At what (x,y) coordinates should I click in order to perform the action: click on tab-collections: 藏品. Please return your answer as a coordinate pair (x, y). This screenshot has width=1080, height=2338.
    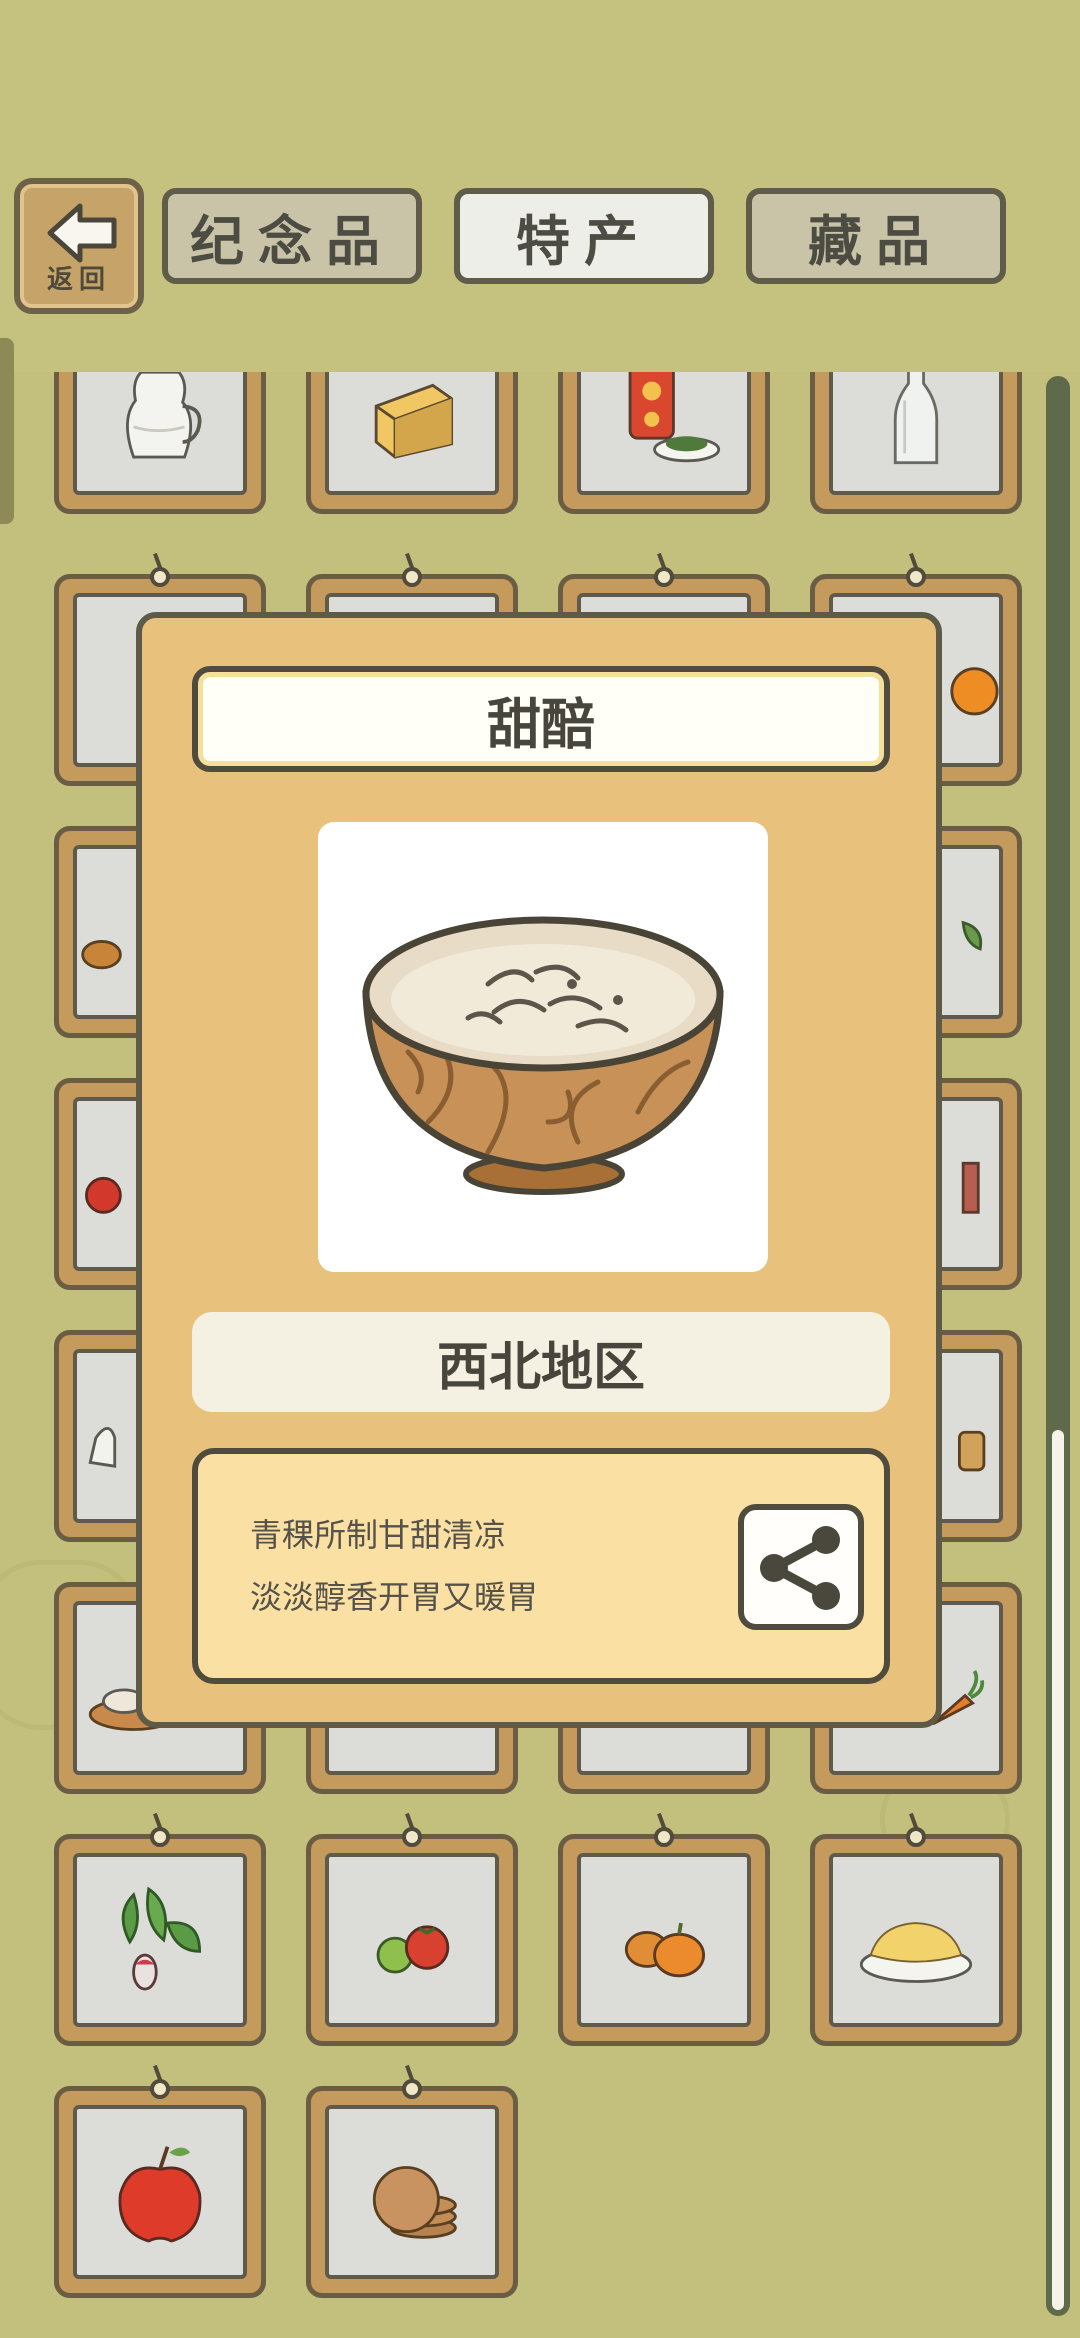
    Looking at the image, I should click on (876, 236).